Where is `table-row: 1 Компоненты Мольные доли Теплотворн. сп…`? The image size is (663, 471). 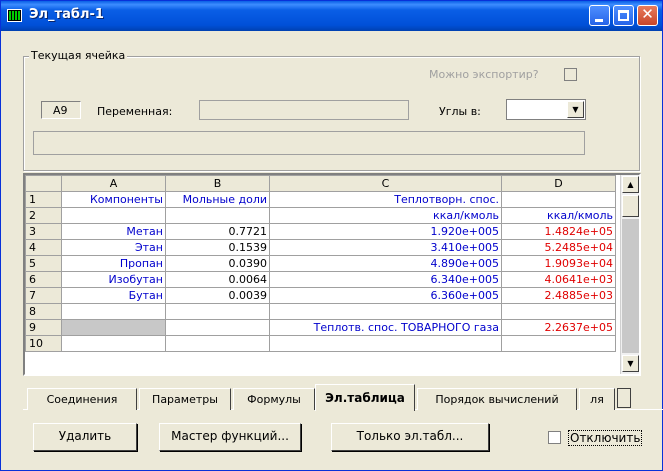
table-row: 1 Компоненты Мольные доли Теплотворн. сп… is located at coordinates (320, 199).